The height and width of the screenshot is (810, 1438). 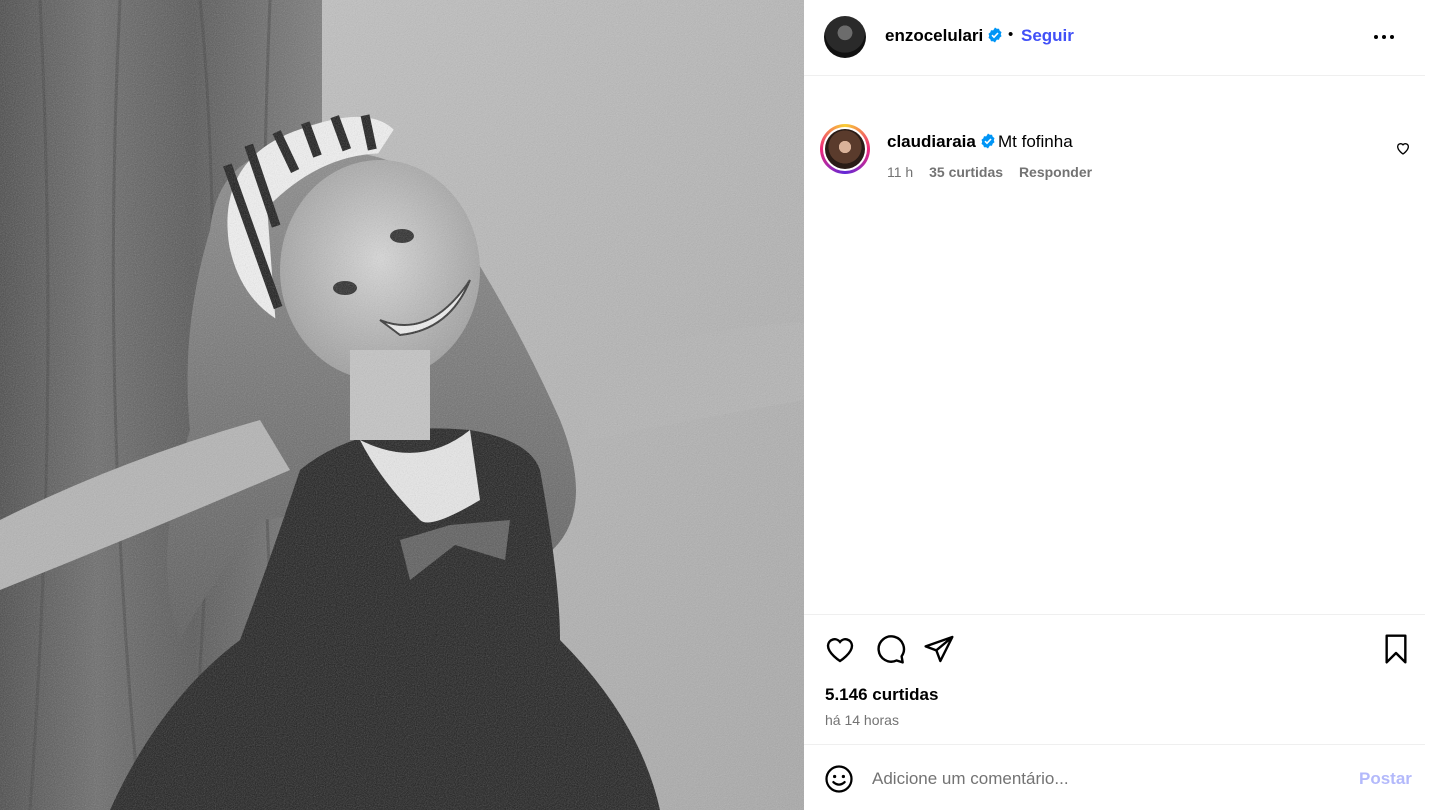 What do you see at coordinates (966, 172) in the screenshot?
I see `comment-likes: 35 curtidas` at bounding box center [966, 172].